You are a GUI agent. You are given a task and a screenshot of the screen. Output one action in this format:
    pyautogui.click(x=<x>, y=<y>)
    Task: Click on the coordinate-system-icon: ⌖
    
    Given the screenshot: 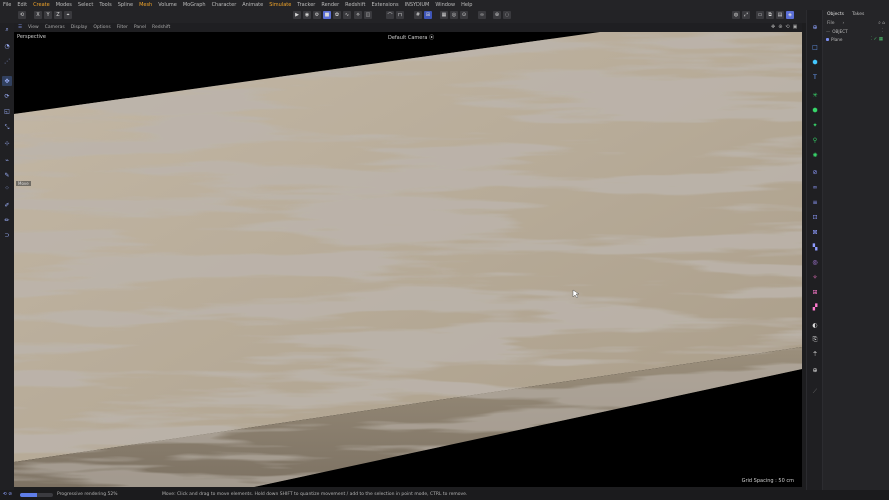 What is the action you would take?
    pyautogui.click(x=68, y=15)
    